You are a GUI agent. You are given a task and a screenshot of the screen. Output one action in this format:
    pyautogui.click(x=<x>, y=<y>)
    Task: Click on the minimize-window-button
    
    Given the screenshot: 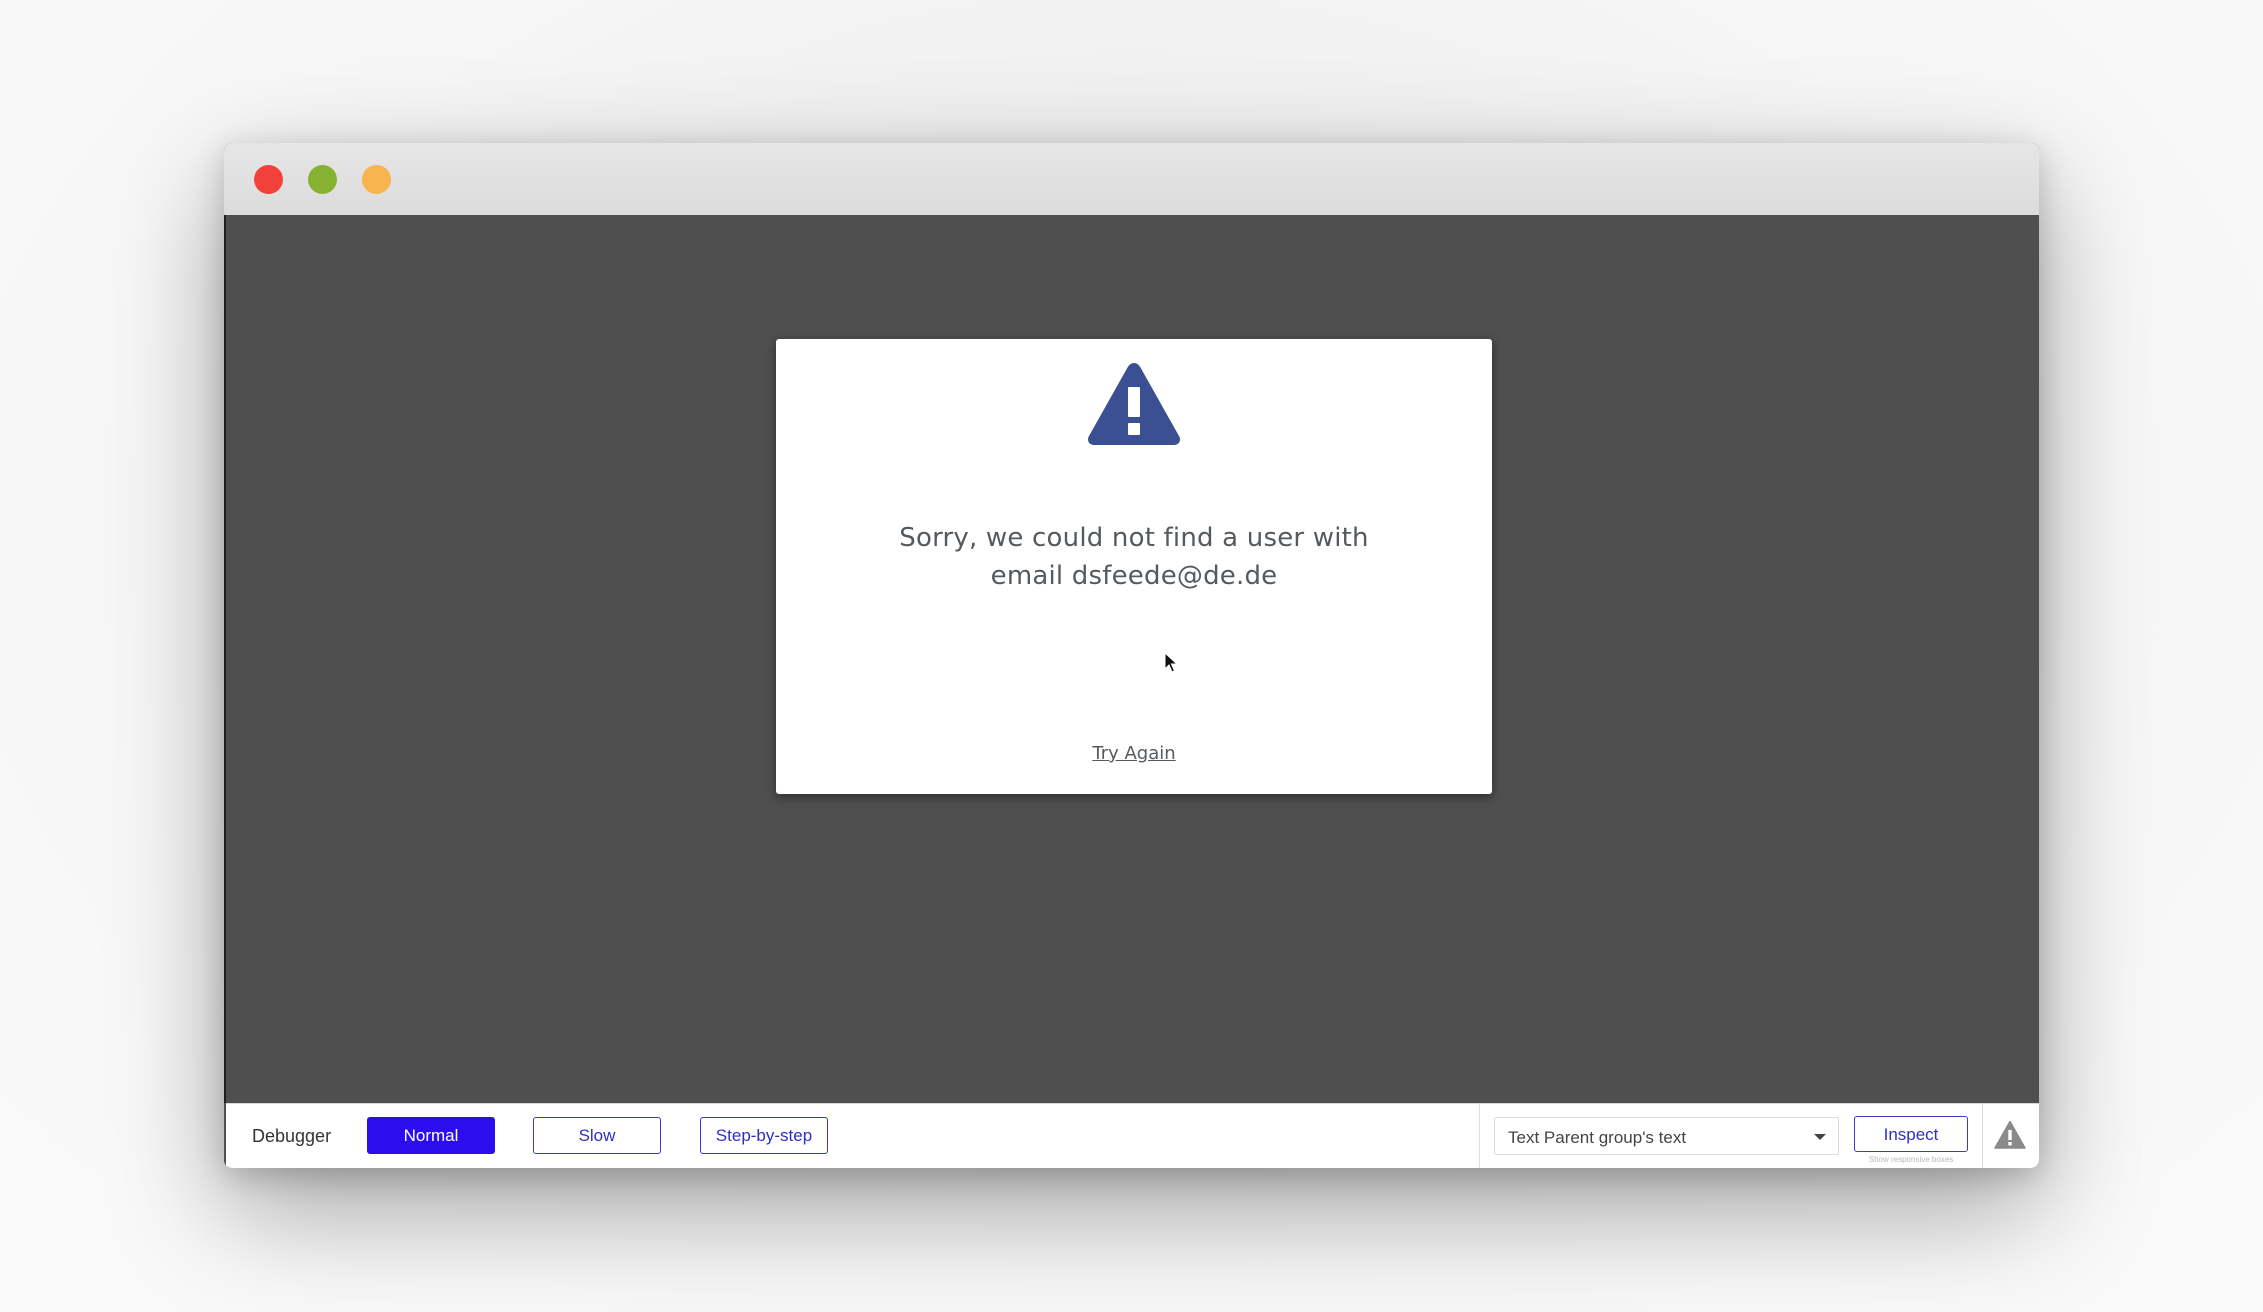 What is the action you would take?
    pyautogui.click(x=322, y=179)
    